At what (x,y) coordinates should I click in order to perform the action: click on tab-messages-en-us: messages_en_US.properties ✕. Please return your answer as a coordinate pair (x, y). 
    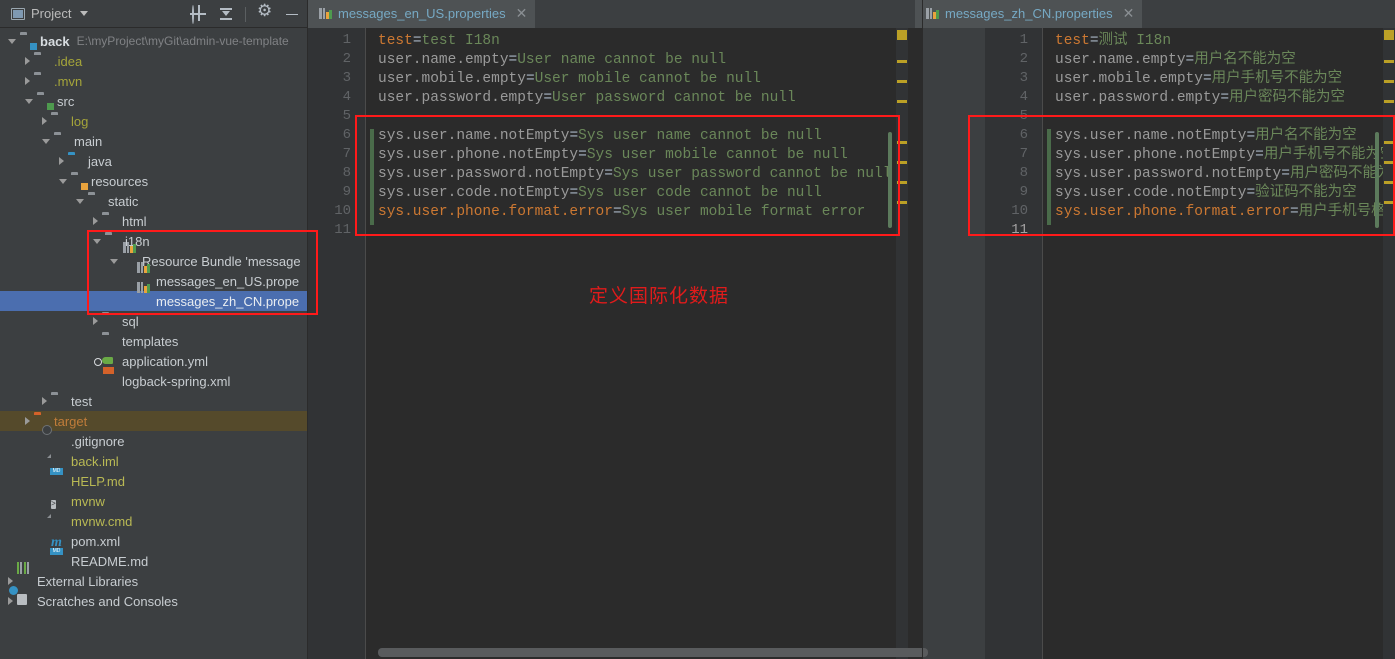
    Looking at the image, I should click on (422, 14).